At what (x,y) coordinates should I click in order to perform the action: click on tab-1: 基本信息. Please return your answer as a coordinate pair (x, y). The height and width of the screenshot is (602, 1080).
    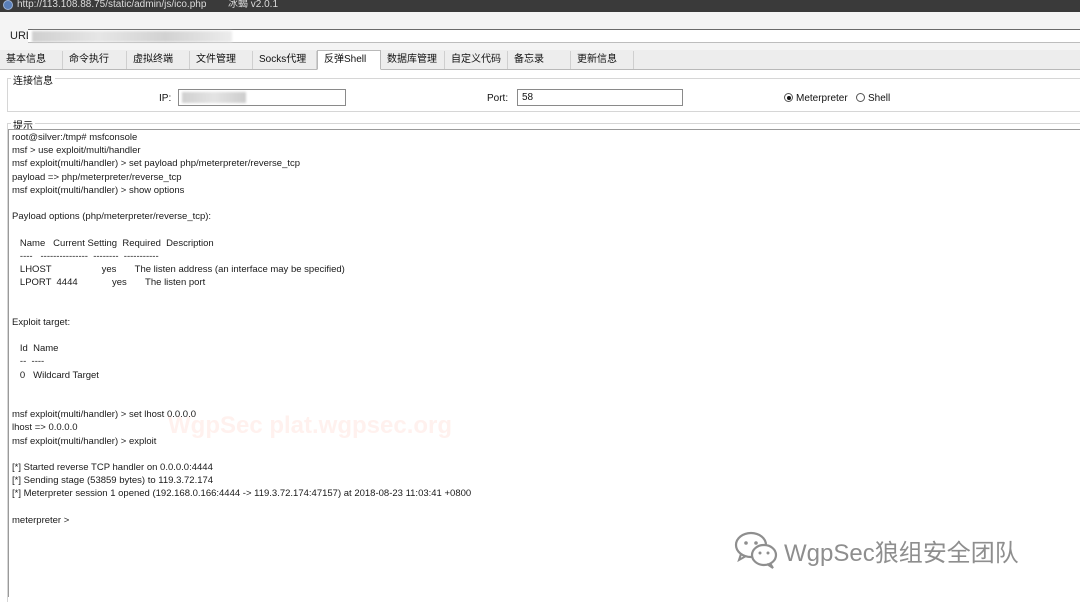
    Looking at the image, I should click on (31, 60).